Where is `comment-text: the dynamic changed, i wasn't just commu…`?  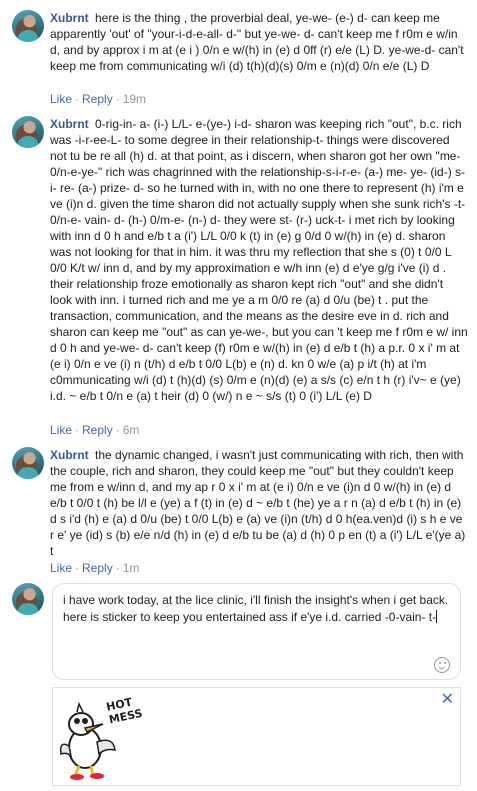 comment-text: the dynamic changed, i wasn't just commu… is located at coordinates (258, 503).